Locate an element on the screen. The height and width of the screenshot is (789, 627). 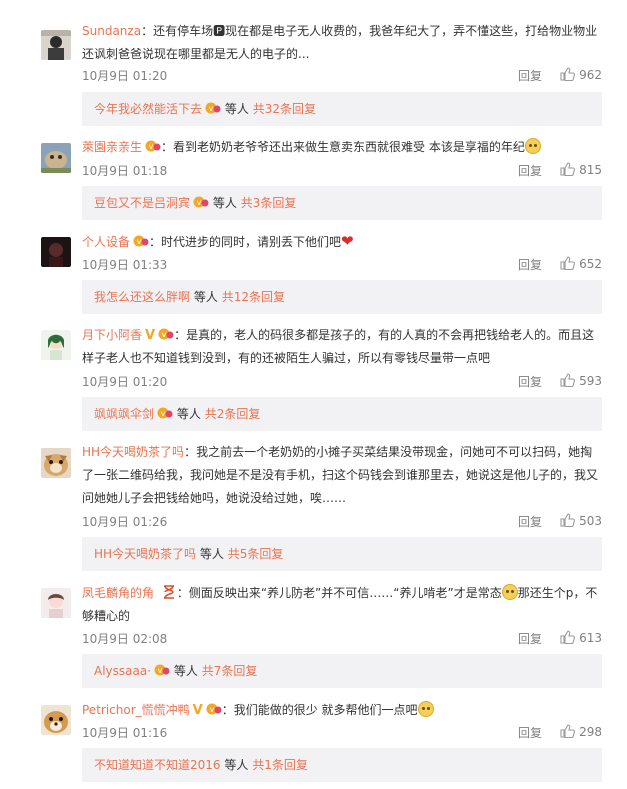
heart-icon: ❤ is located at coordinates (347, 241).